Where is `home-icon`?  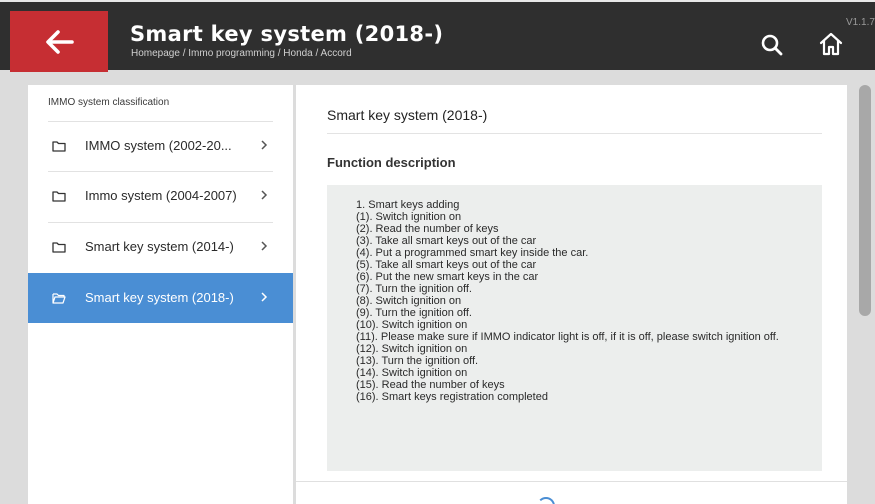 home-icon is located at coordinates (831, 44).